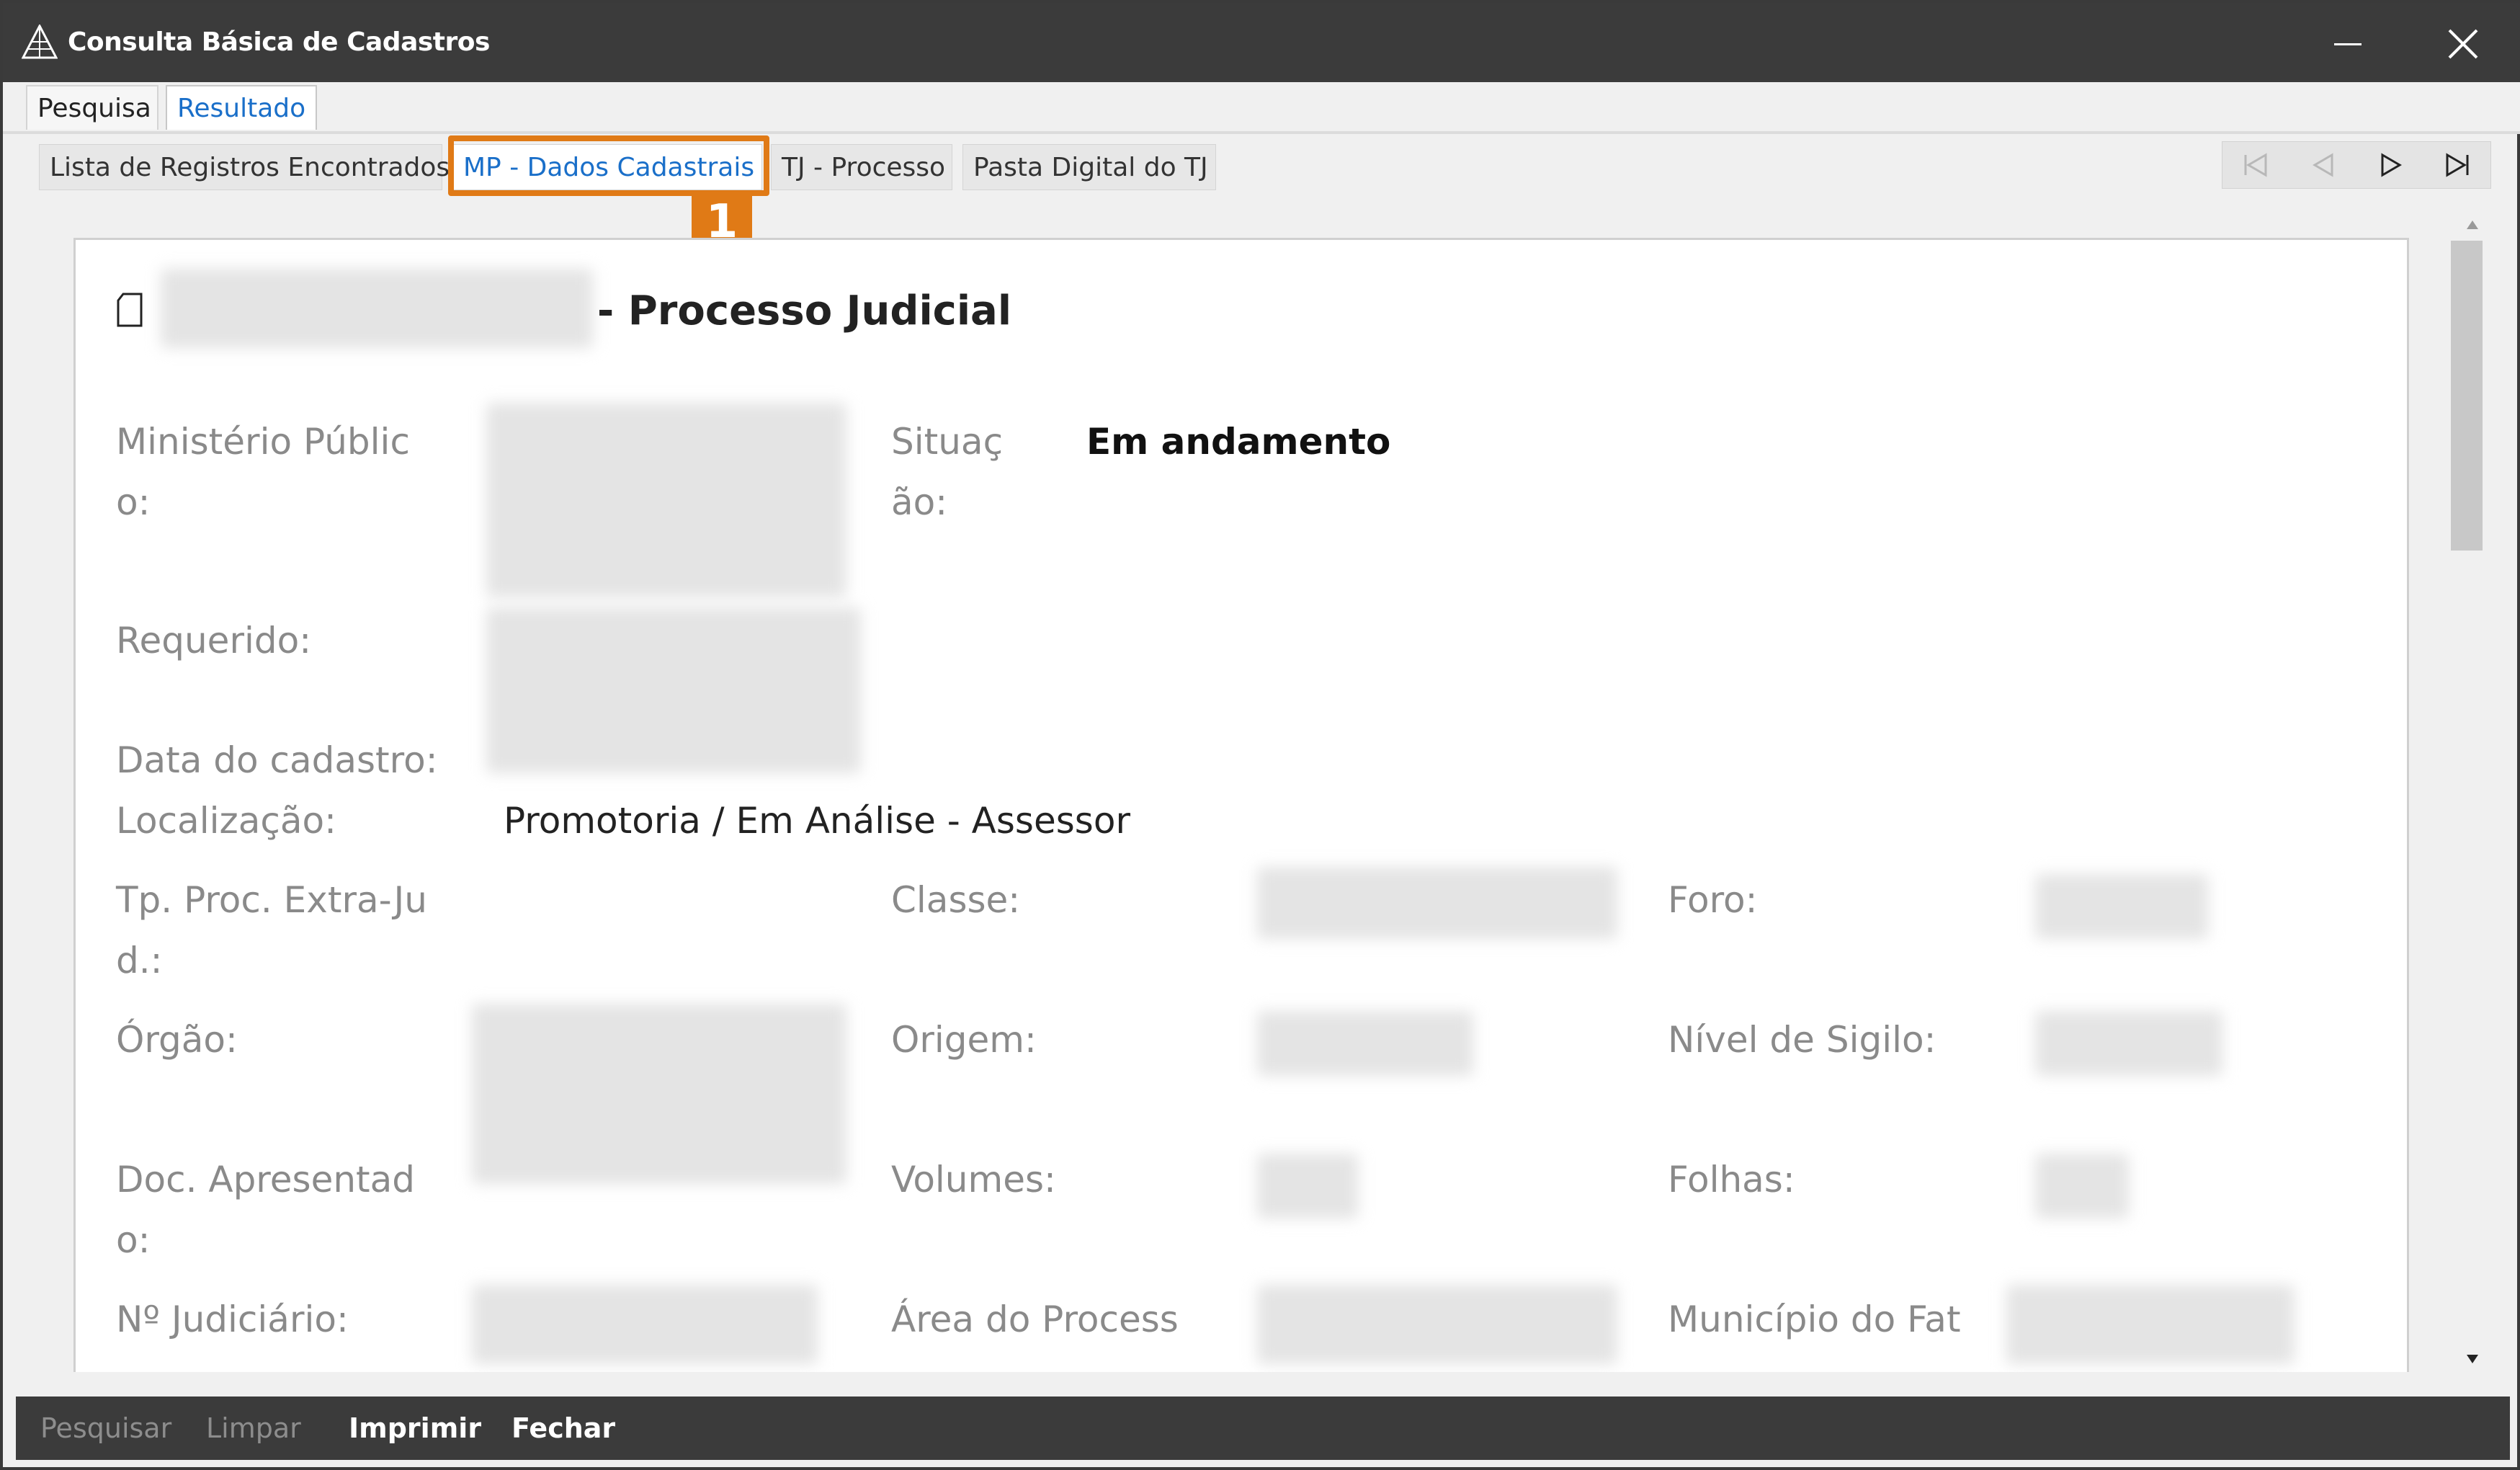 The height and width of the screenshot is (1470, 2520). Describe the element at coordinates (1238, 442) in the screenshot. I see `value-situacao: Em andamento` at that location.